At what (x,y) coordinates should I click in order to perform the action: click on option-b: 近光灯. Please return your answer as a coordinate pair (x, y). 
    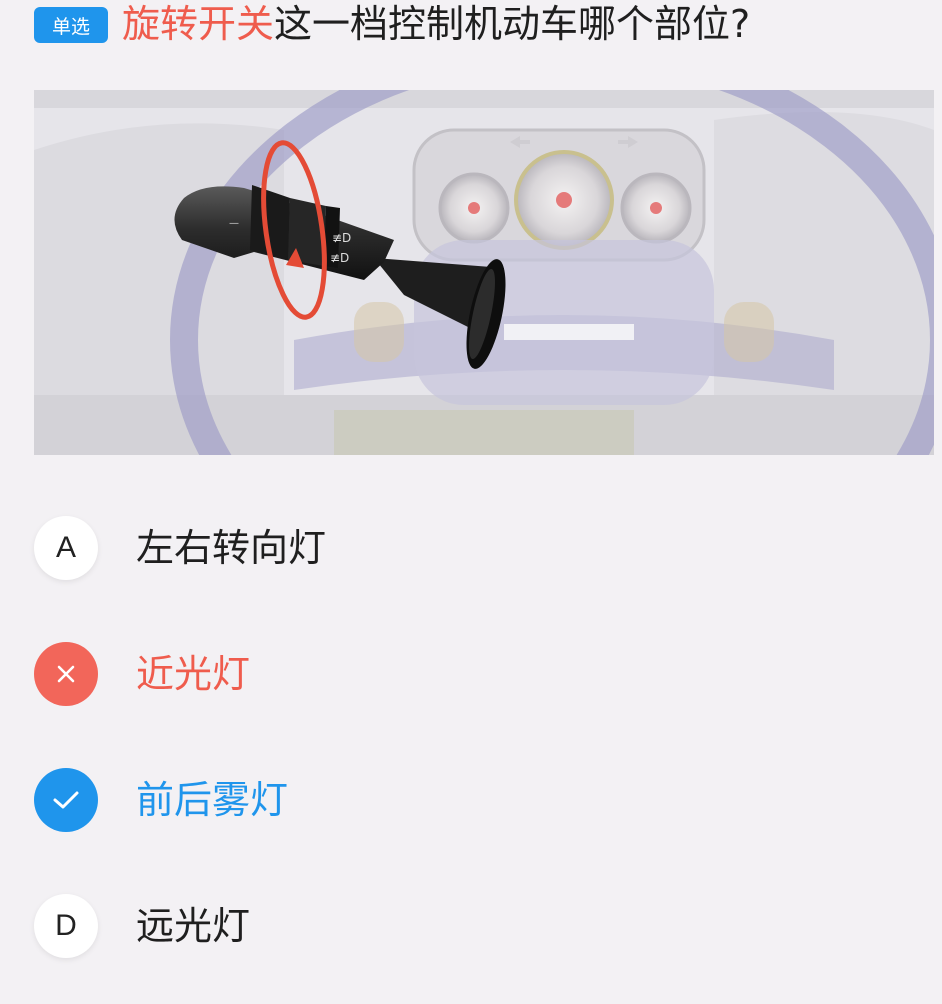
    Looking at the image, I should click on (474, 674).